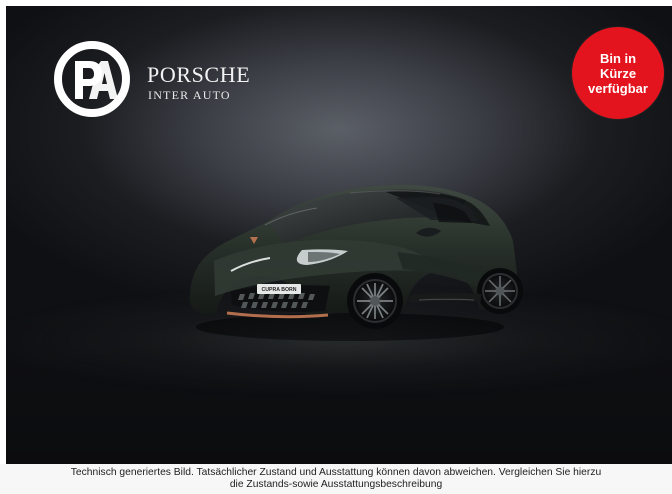 The width and height of the screenshot is (672, 494). What do you see at coordinates (189, 95) in the screenshot?
I see `dealer-subtitle: INTER AUTO` at bounding box center [189, 95].